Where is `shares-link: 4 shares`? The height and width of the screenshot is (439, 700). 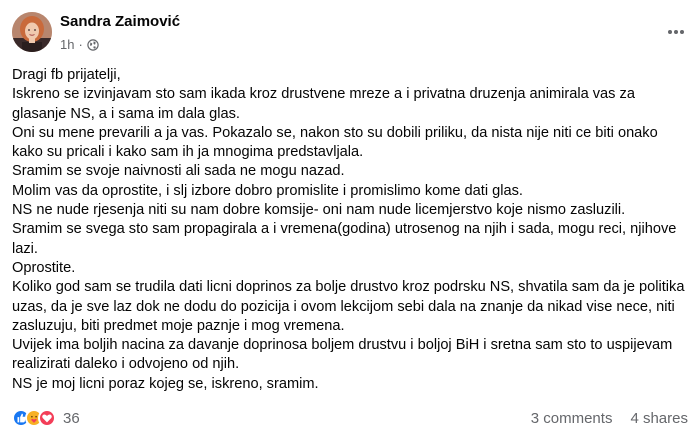
shares-link: 4 shares is located at coordinates (659, 418).